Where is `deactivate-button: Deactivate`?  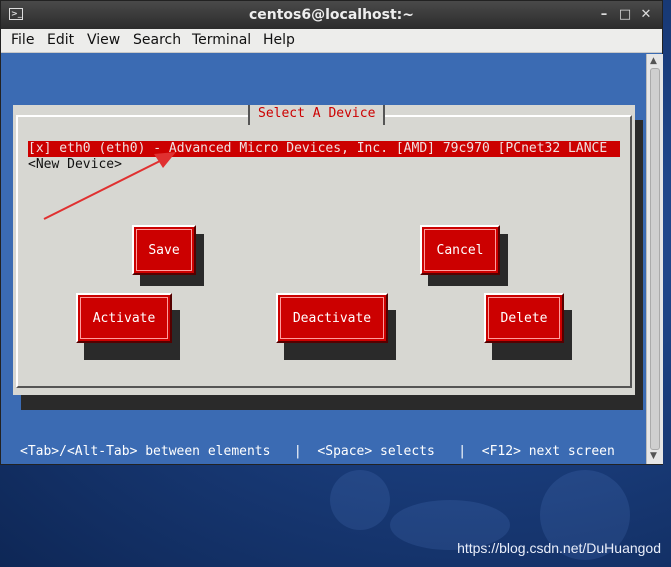 deactivate-button: Deactivate is located at coordinates (332, 318).